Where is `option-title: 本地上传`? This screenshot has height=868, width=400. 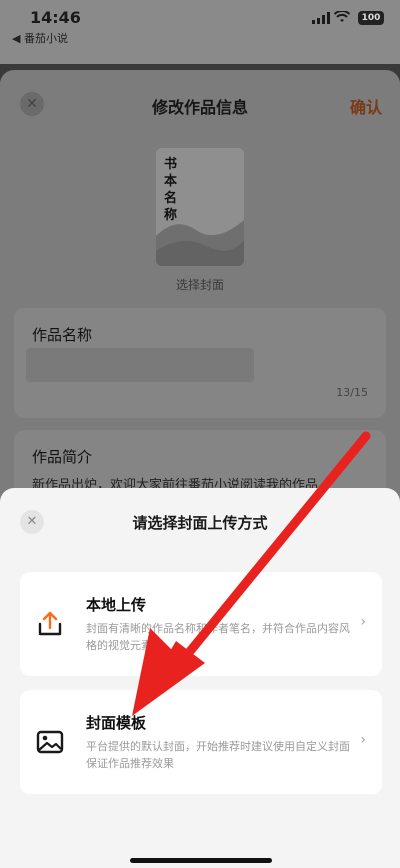
option-title: 本地上传 is located at coordinates (116, 605).